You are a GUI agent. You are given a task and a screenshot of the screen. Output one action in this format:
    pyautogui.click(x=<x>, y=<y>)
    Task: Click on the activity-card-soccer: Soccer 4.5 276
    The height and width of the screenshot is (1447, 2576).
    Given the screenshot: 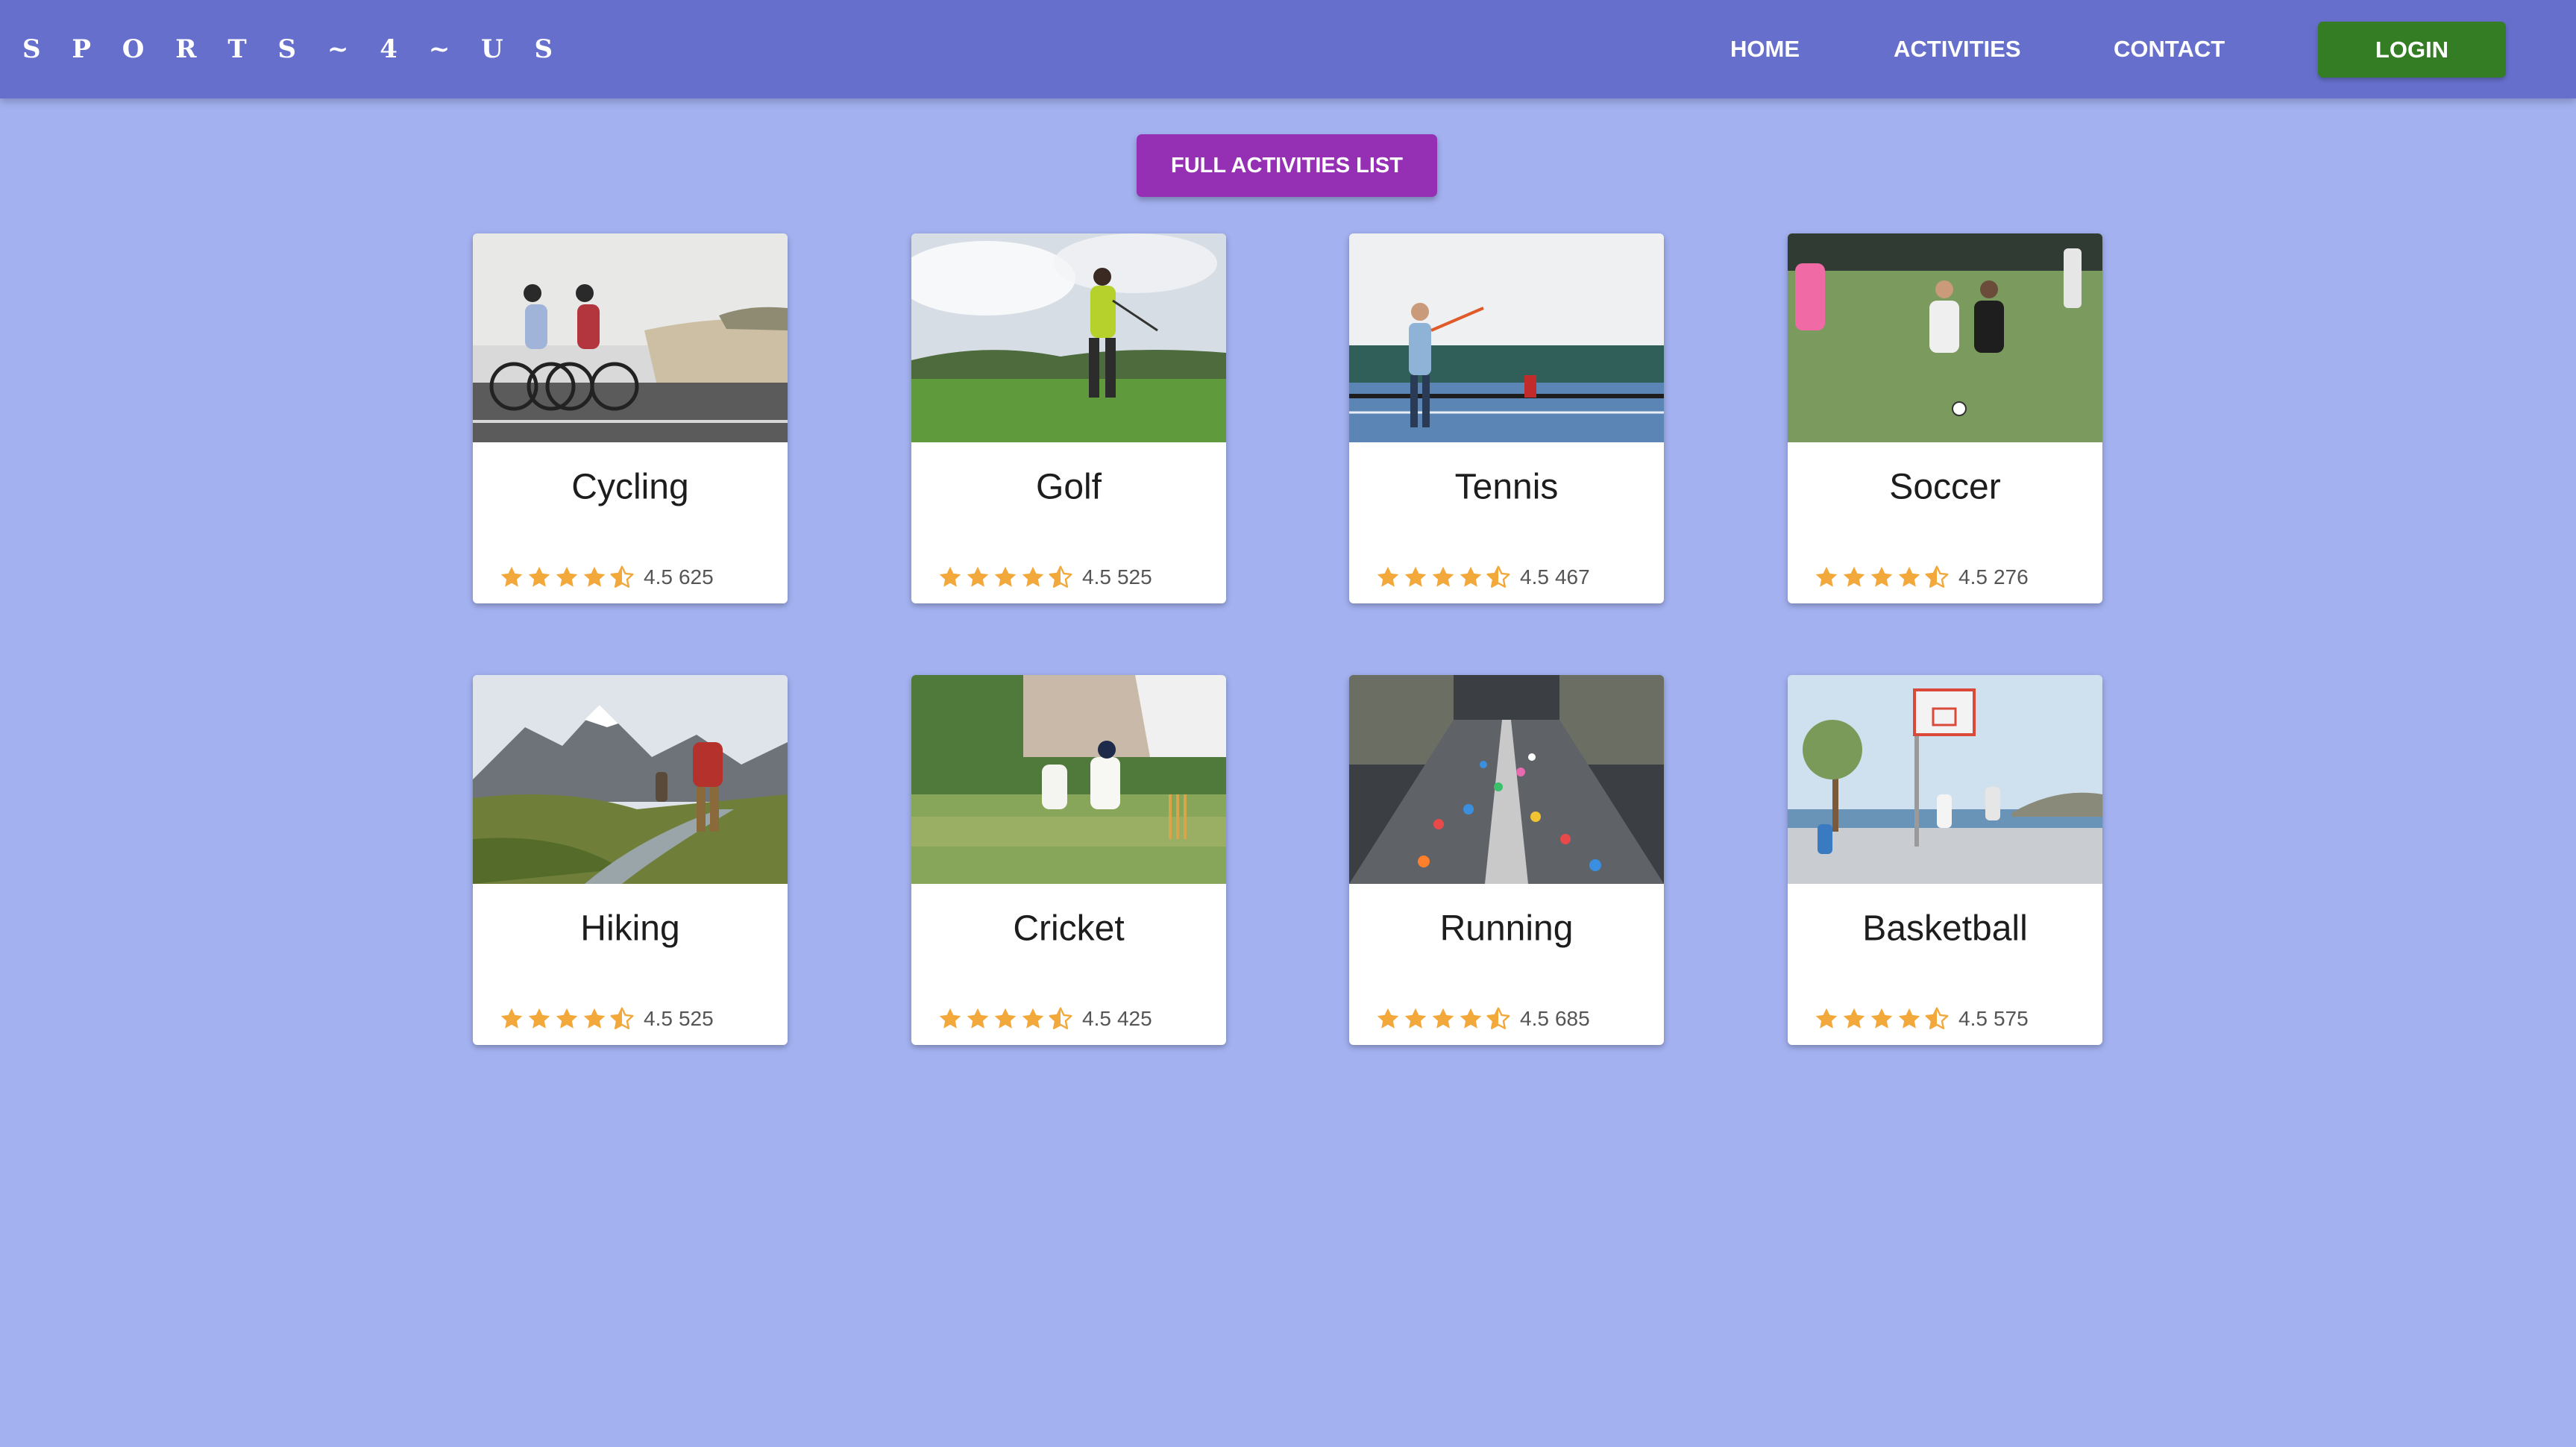 What is the action you would take?
    pyautogui.click(x=1945, y=418)
    